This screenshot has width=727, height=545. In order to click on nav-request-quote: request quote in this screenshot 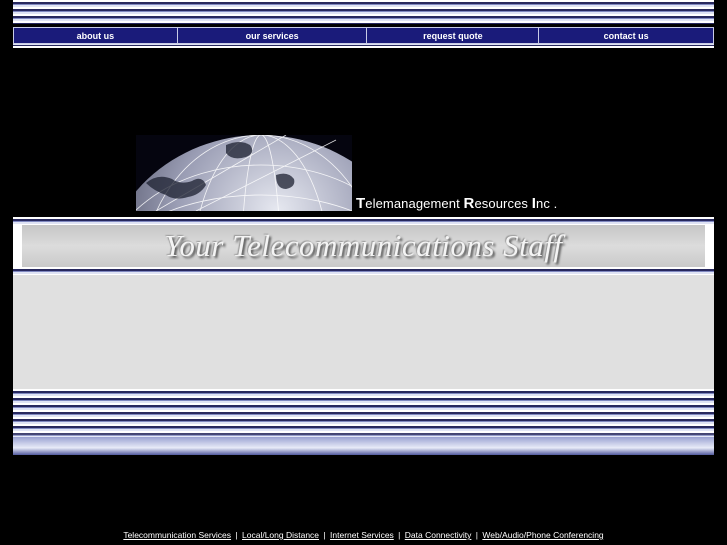, I will do `click(453, 35)`.